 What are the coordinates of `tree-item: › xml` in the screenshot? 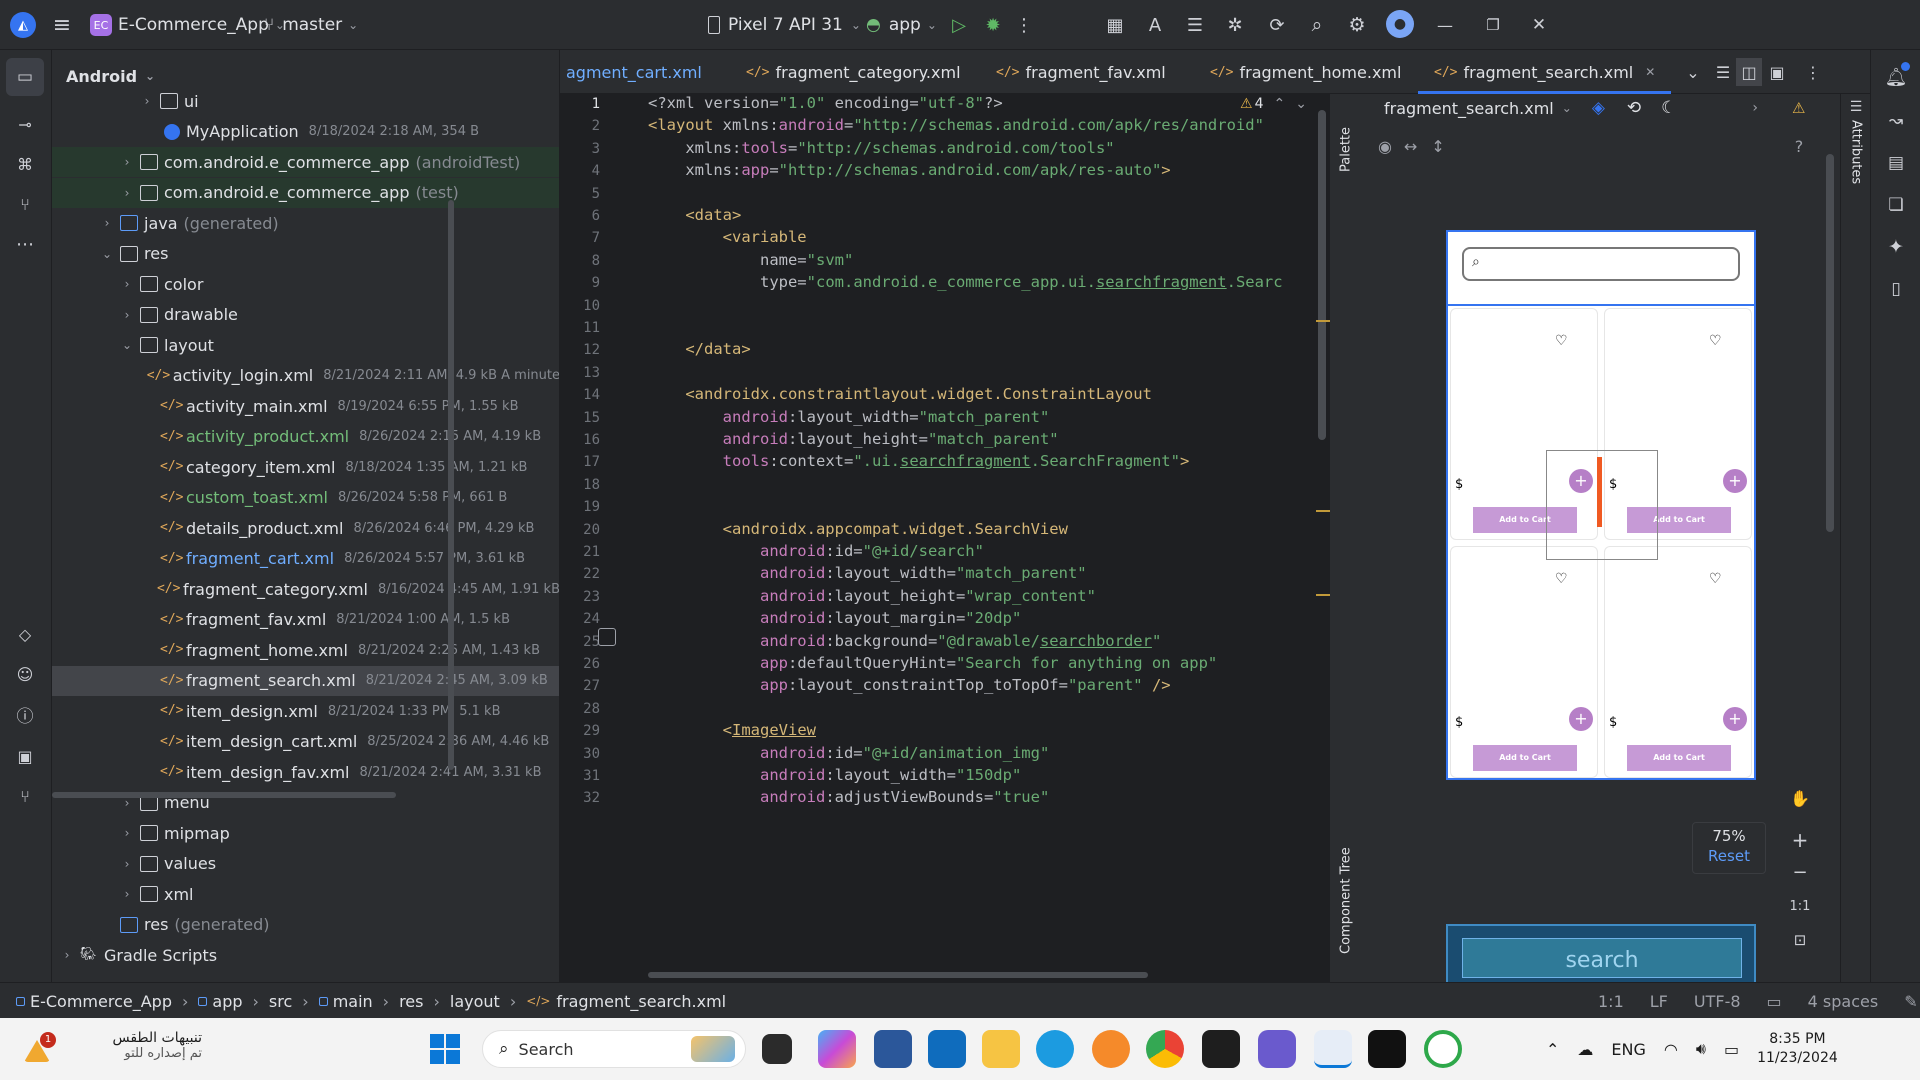 It's located at (305, 894).